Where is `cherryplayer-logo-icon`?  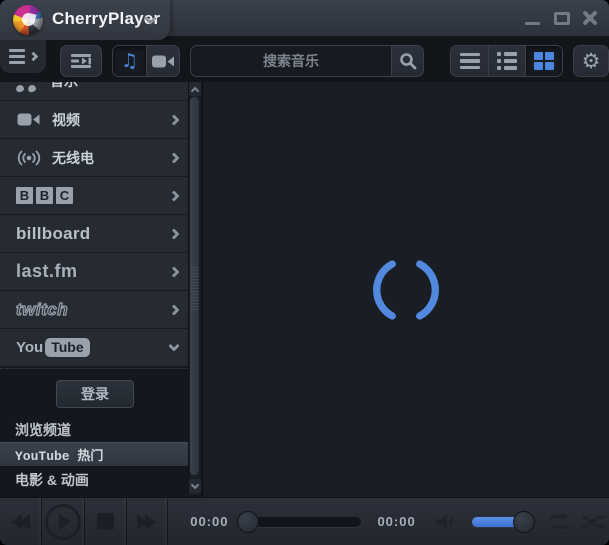
cherryplayer-logo-icon is located at coordinates (28, 20).